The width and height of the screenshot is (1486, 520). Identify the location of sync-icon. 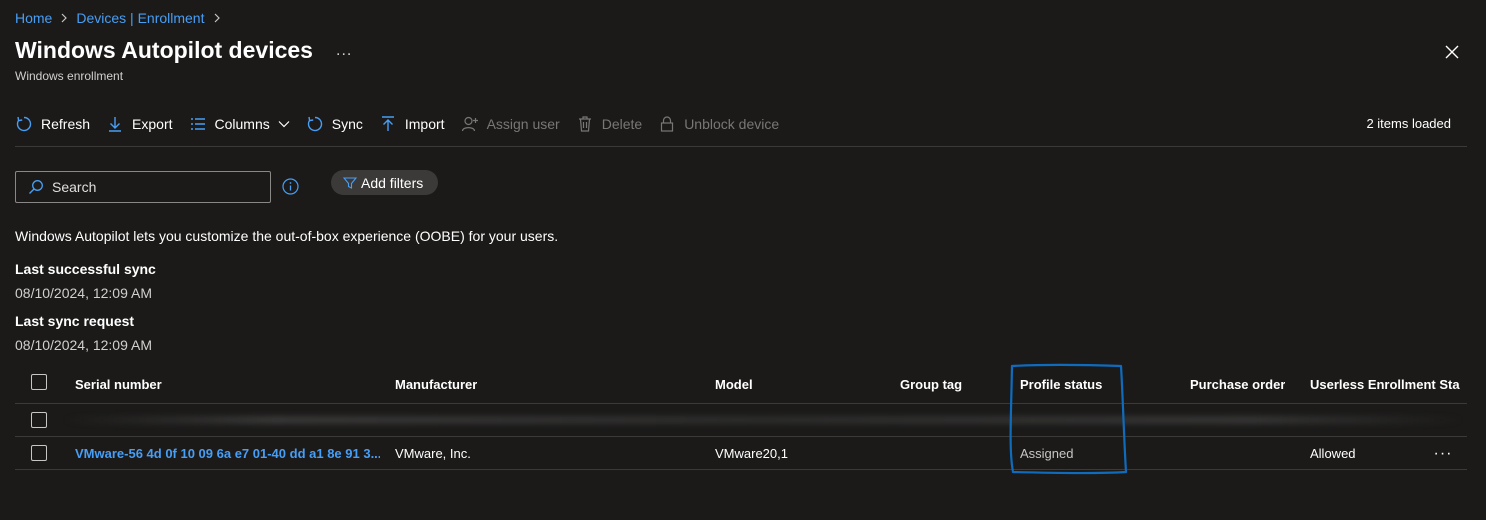
(315, 124).